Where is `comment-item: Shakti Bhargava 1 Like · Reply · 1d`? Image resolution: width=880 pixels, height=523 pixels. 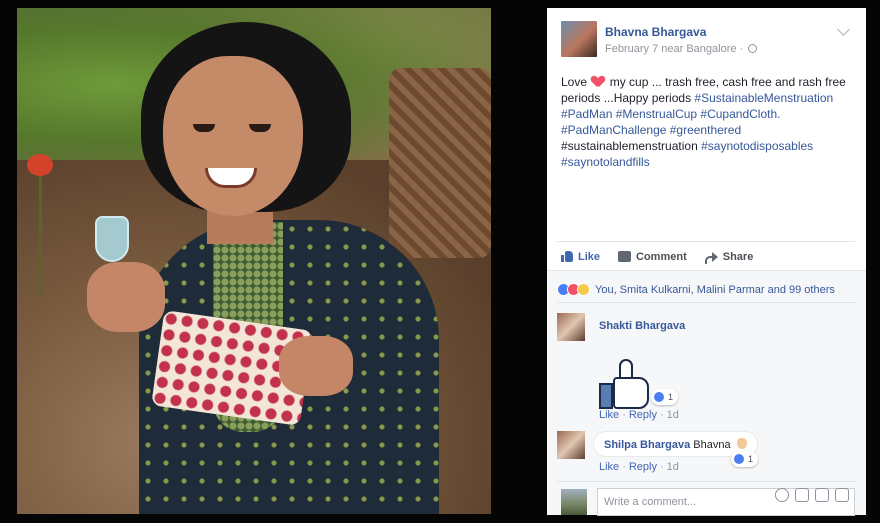
comment-item: Shakti Bhargava 1 Like · Reply · 1d is located at coordinates (706, 369).